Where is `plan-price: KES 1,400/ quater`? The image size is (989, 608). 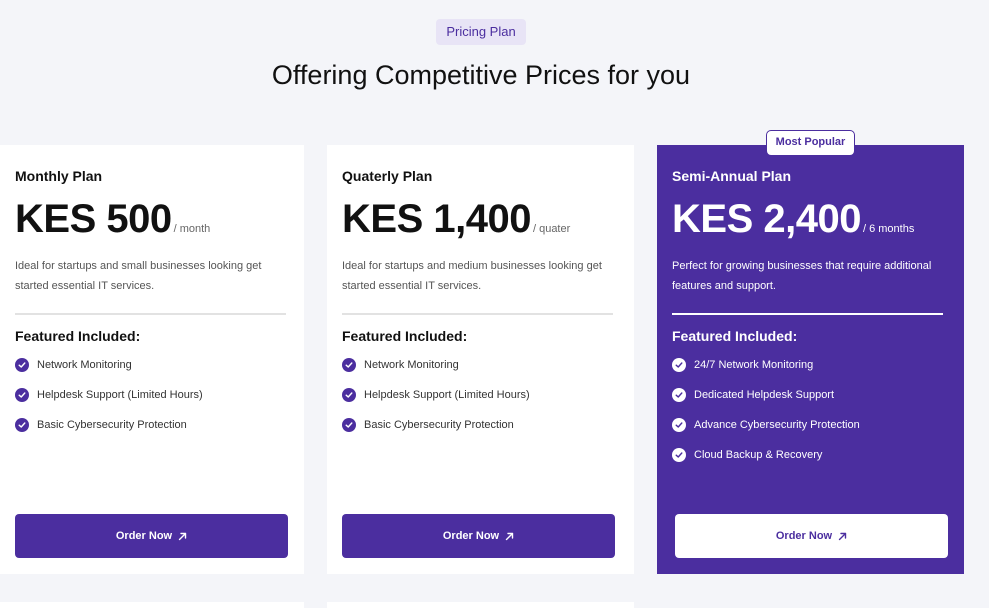 plan-price: KES 1,400/ quater is located at coordinates (456, 219).